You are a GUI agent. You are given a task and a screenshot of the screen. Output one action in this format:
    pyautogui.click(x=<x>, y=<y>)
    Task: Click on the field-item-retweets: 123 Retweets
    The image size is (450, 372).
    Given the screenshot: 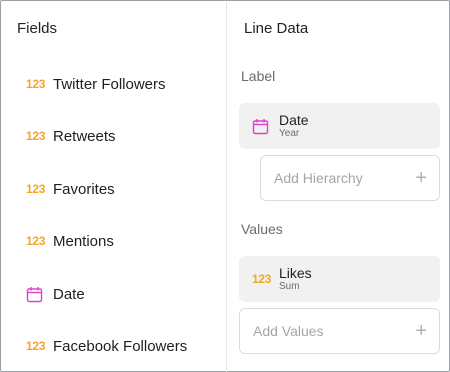 What is the action you would take?
    pyautogui.click(x=71, y=136)
    